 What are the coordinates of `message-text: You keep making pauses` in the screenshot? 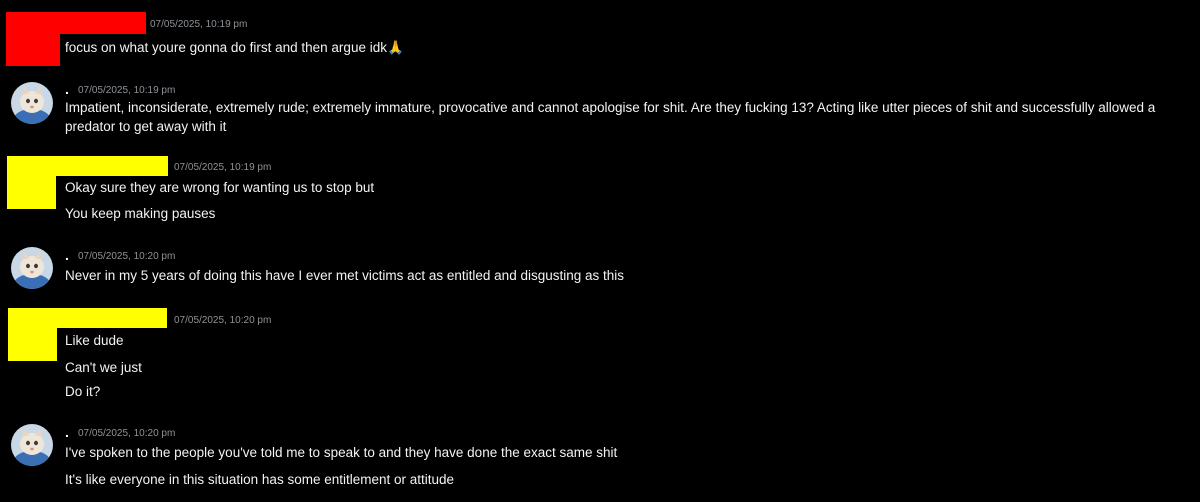 It's located at (140, 213).